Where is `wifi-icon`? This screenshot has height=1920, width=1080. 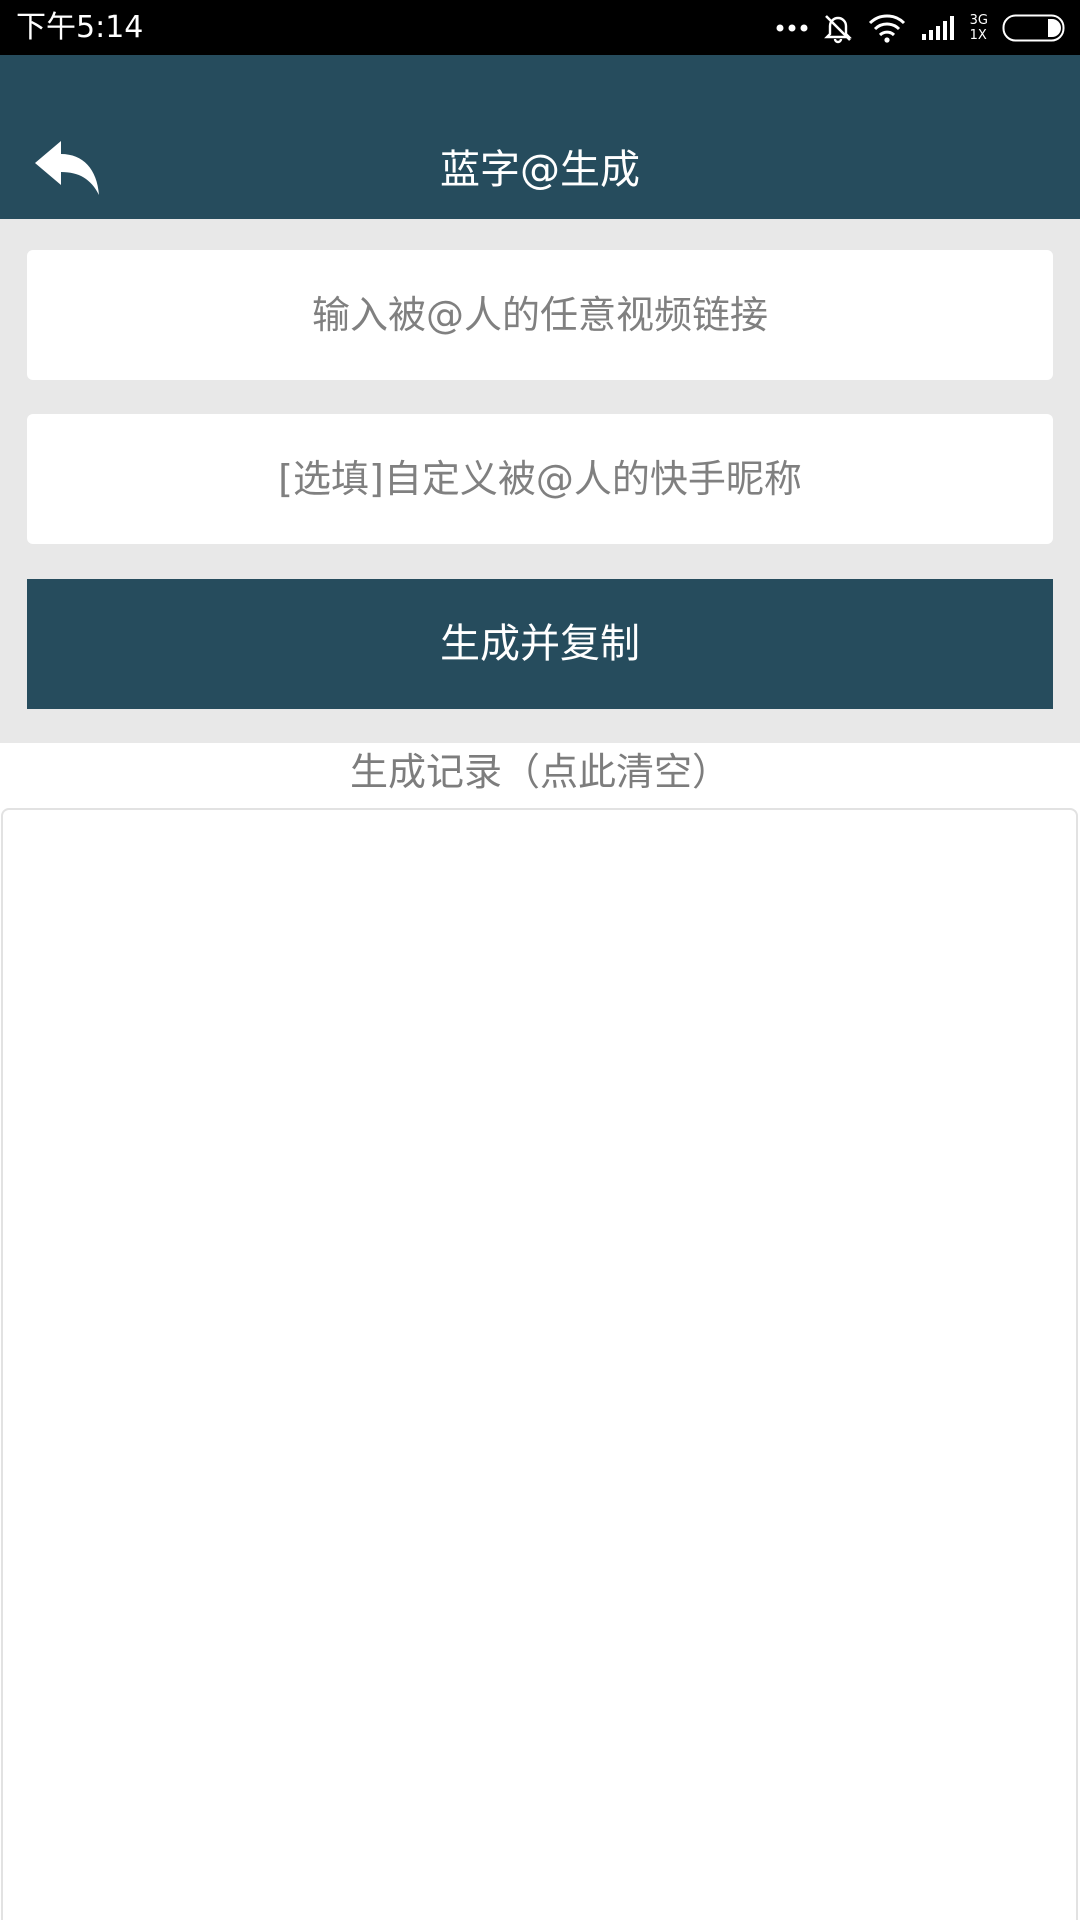 wifi-icon is located at coordinates (886, 28).